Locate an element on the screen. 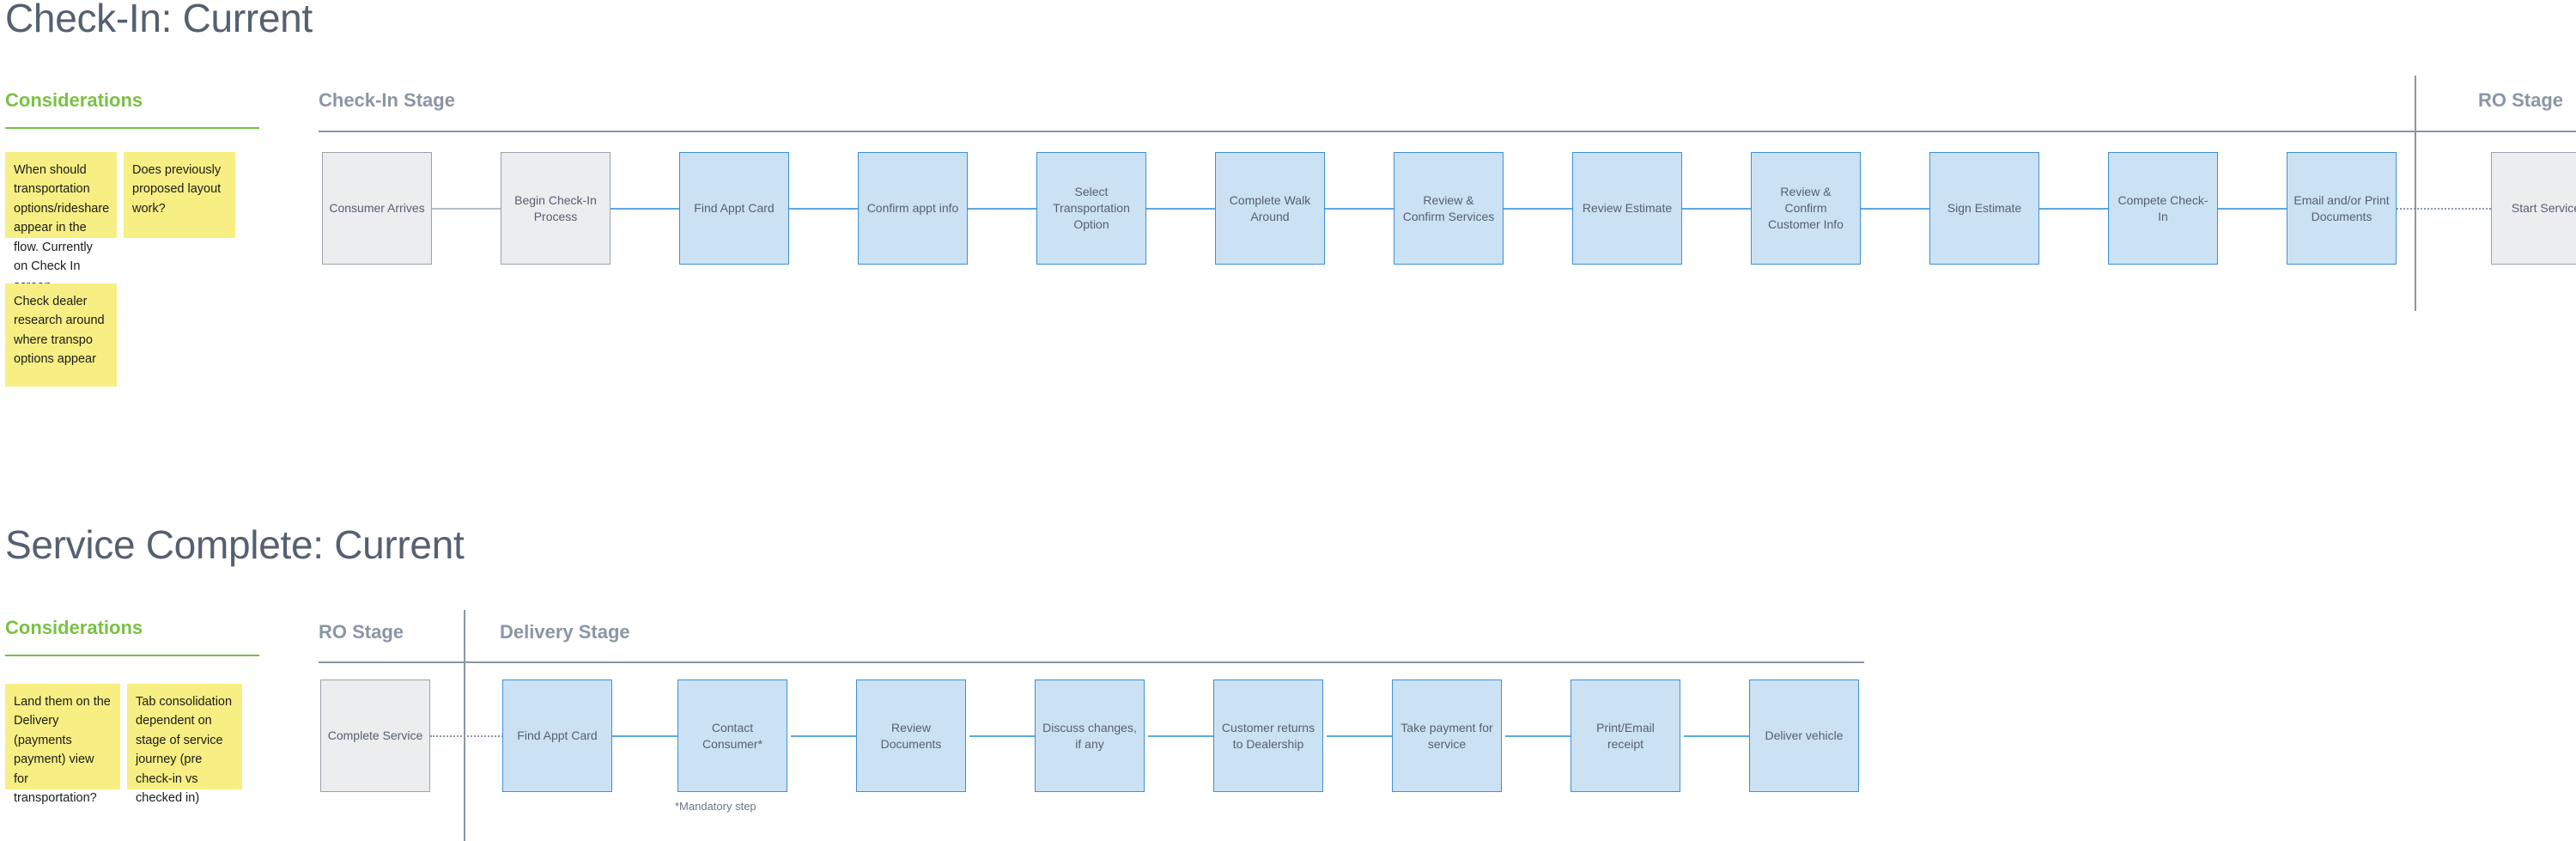 This screenshot has height=841, width=2576. stage-rule-service-complete is located at coordinates (1091, 662).